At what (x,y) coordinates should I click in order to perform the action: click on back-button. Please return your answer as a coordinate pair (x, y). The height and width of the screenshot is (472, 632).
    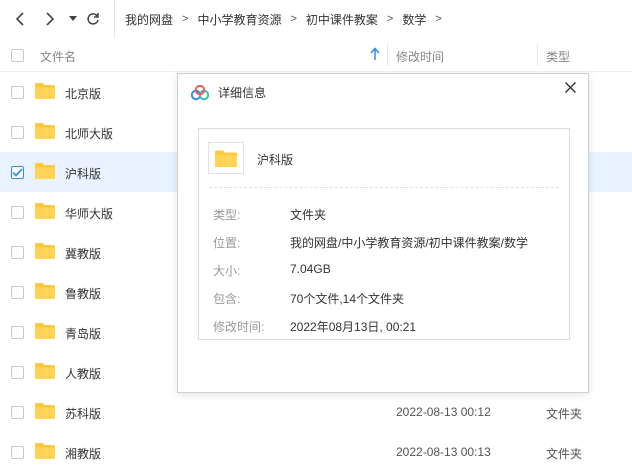
    Looking at the image, I should click on (21, 19).